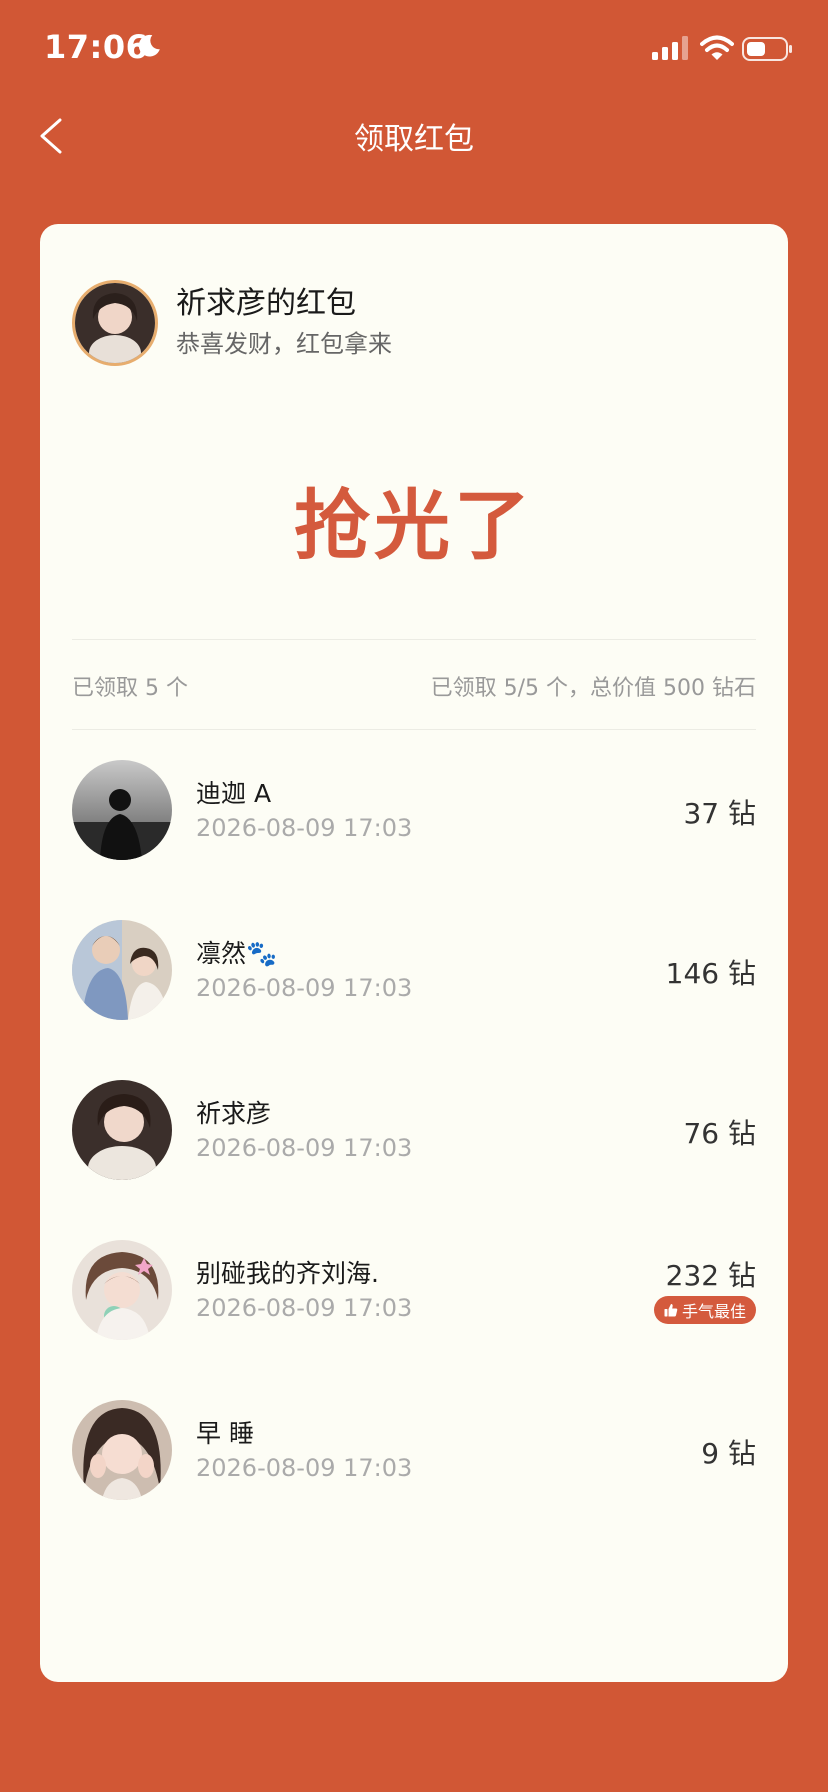 This screenshot has height=1792, width=828. Describe the element at coordinates (266, 303) in the screenshot. I see `sender-name: 祈求彦的红包` at that location.